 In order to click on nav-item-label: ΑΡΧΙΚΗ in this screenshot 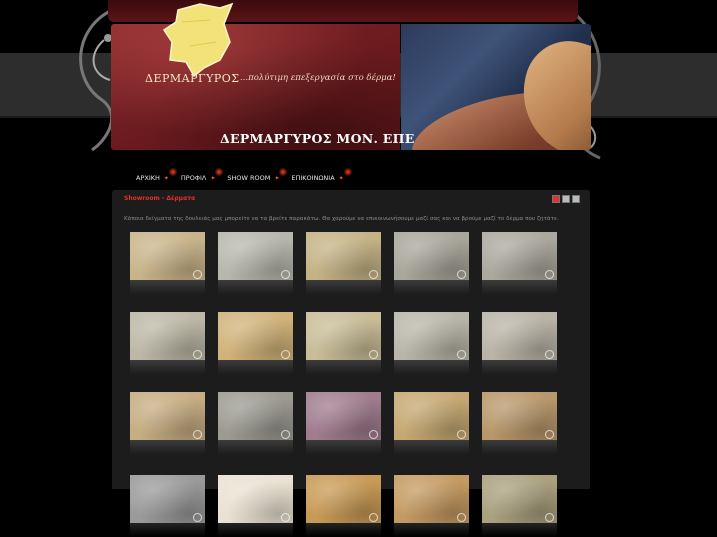, I will do `click(148, 178)`.